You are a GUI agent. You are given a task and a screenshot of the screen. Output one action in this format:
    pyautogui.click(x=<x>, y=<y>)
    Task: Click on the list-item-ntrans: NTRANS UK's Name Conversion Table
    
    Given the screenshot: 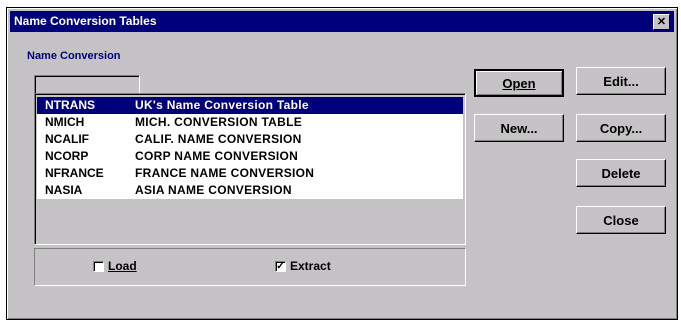 What is the action you would take?
    pyautogui.click(x=250, y=105)
    